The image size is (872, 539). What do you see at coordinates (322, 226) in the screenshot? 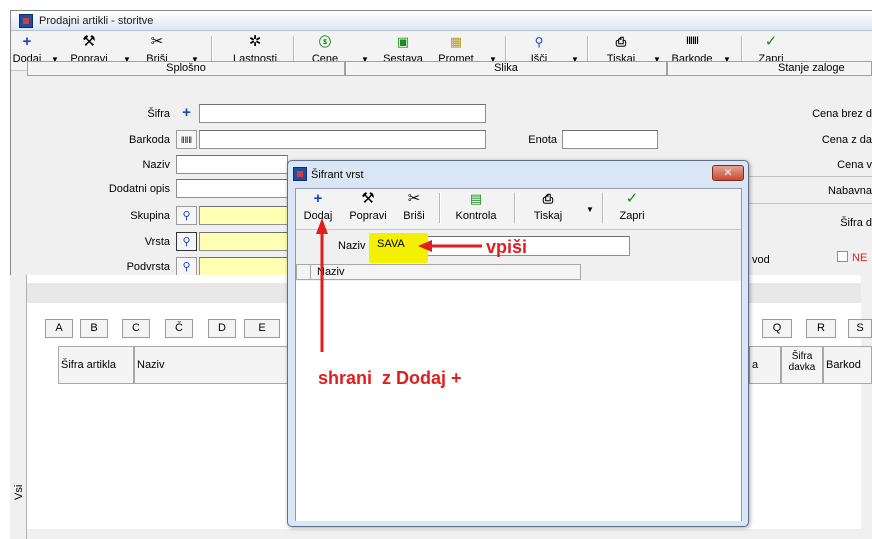
I see `shrani-arrow-head` at bounding box center [322, 226].